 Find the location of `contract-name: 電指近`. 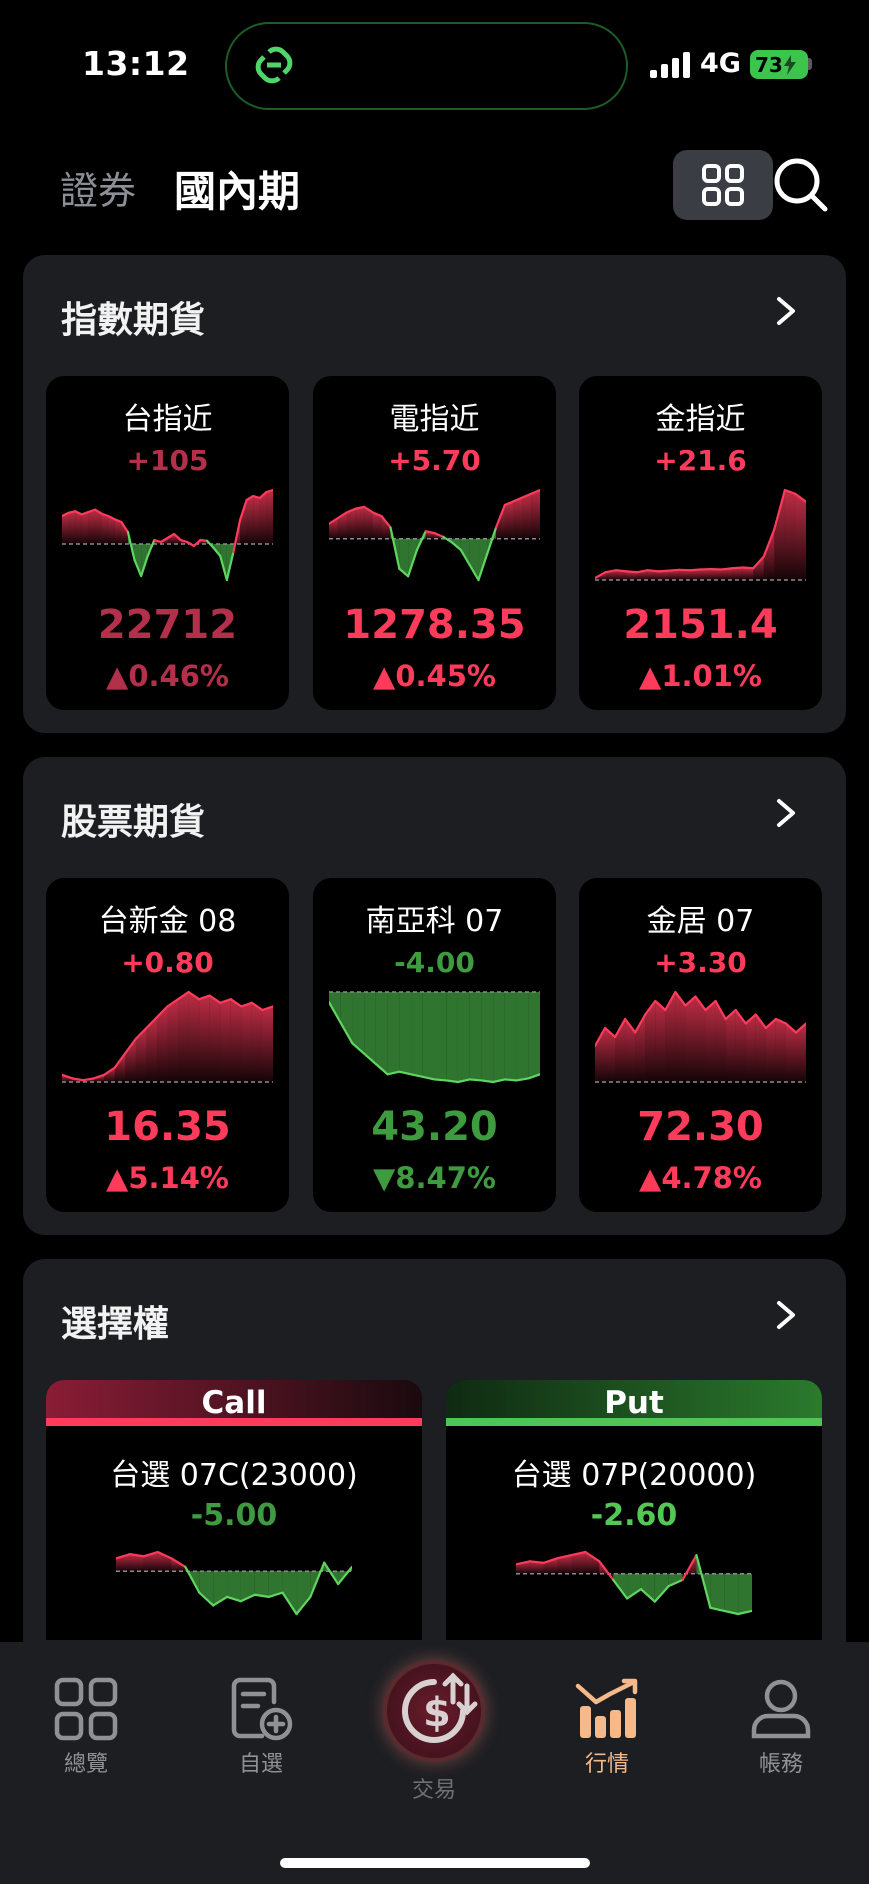

contract-name: 電指近 is located at coordinates (434, 419).